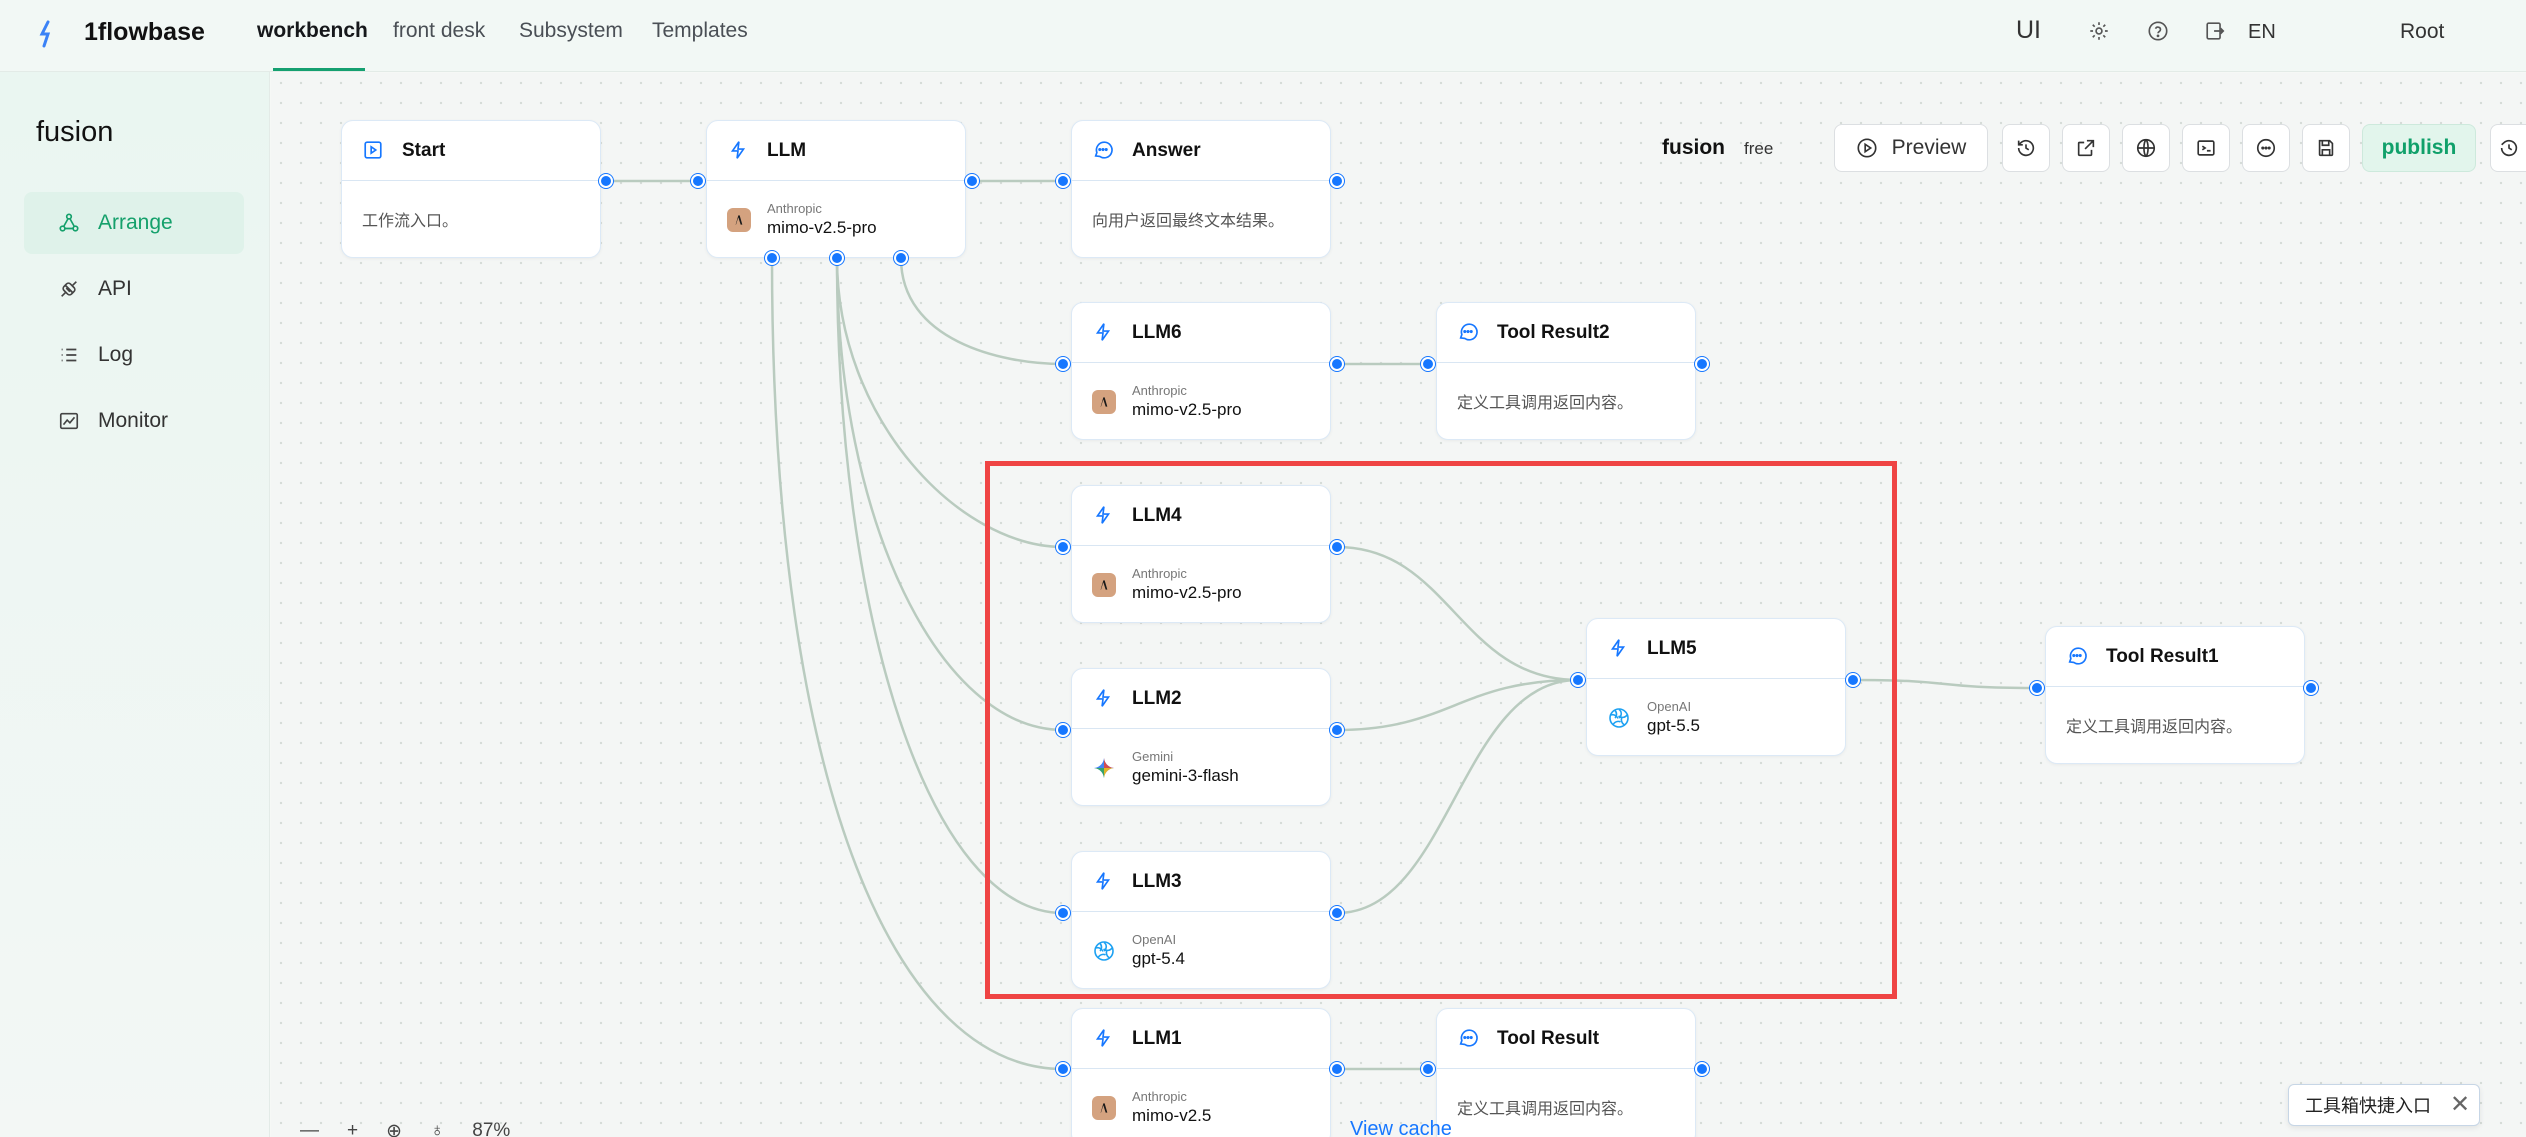 This screenshot has width=2526, height=1137. Describe the element at coordinates (698, 181) in the screenshot. I see `port-llm-in` at that location.